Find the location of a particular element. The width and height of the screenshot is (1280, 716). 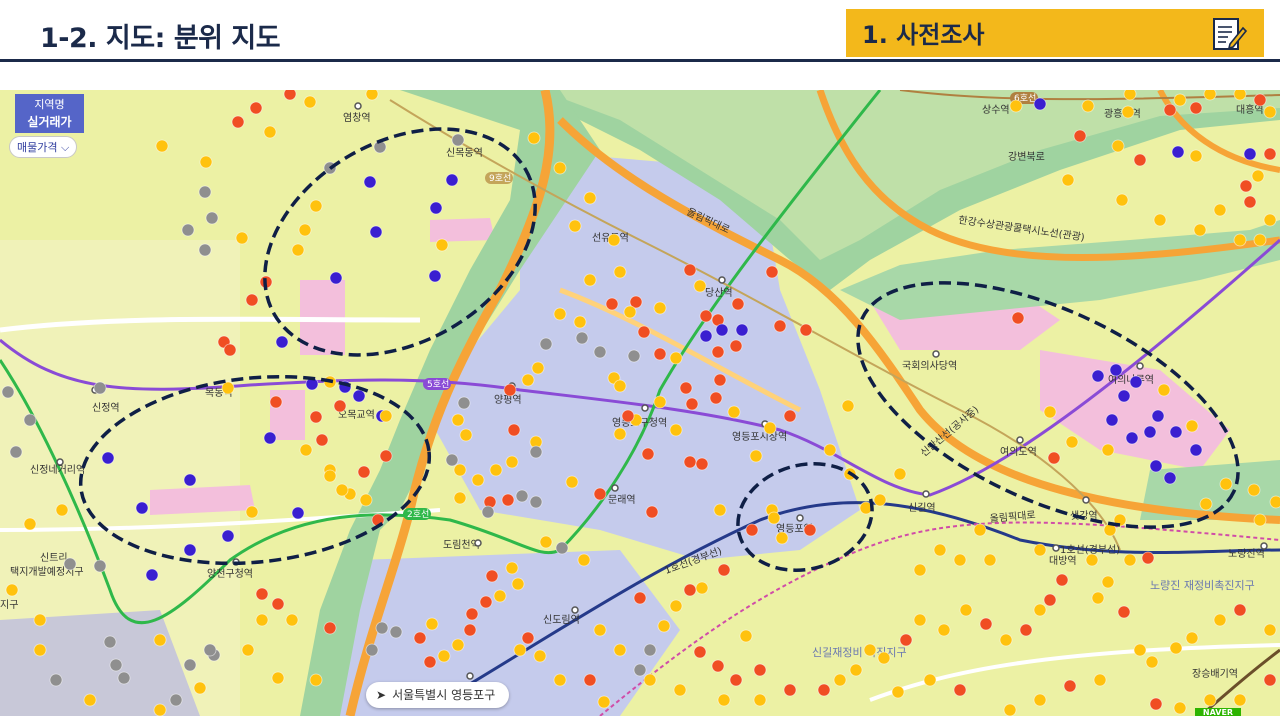

label-noryangjin-district: 노량진 재정비촉진지구 is located at coordinates (1202, 585).